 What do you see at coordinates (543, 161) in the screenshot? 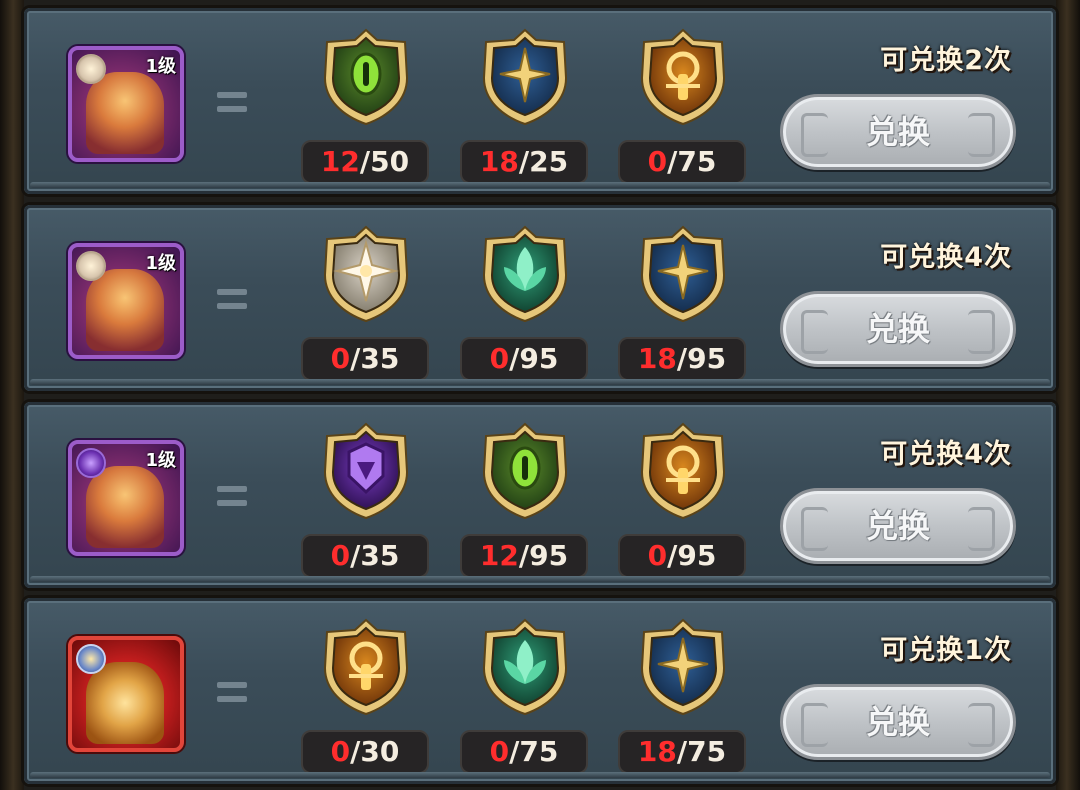
I see `required-count: /25` at bounding box center [543, 161].